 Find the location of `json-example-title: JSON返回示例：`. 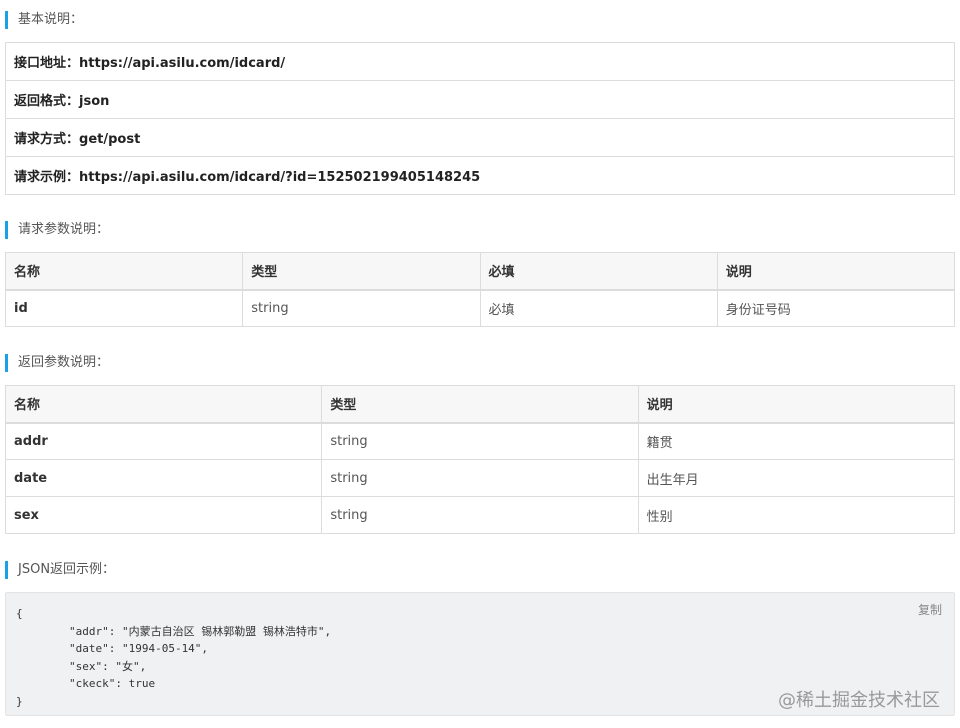

json-example-title: JSON返回示例： is located at coordinates (60, 570).